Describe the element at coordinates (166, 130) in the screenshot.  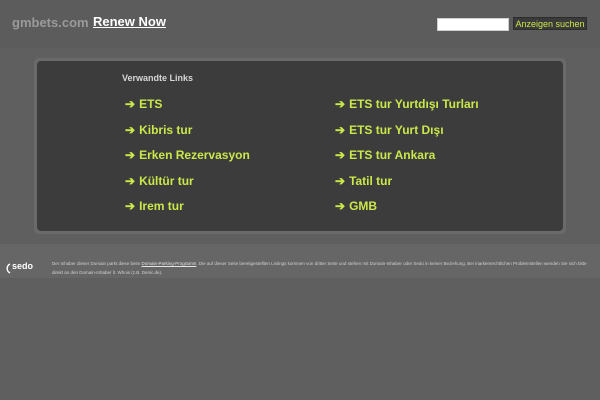
I see `related-link-label: Kibris tur` at that location.